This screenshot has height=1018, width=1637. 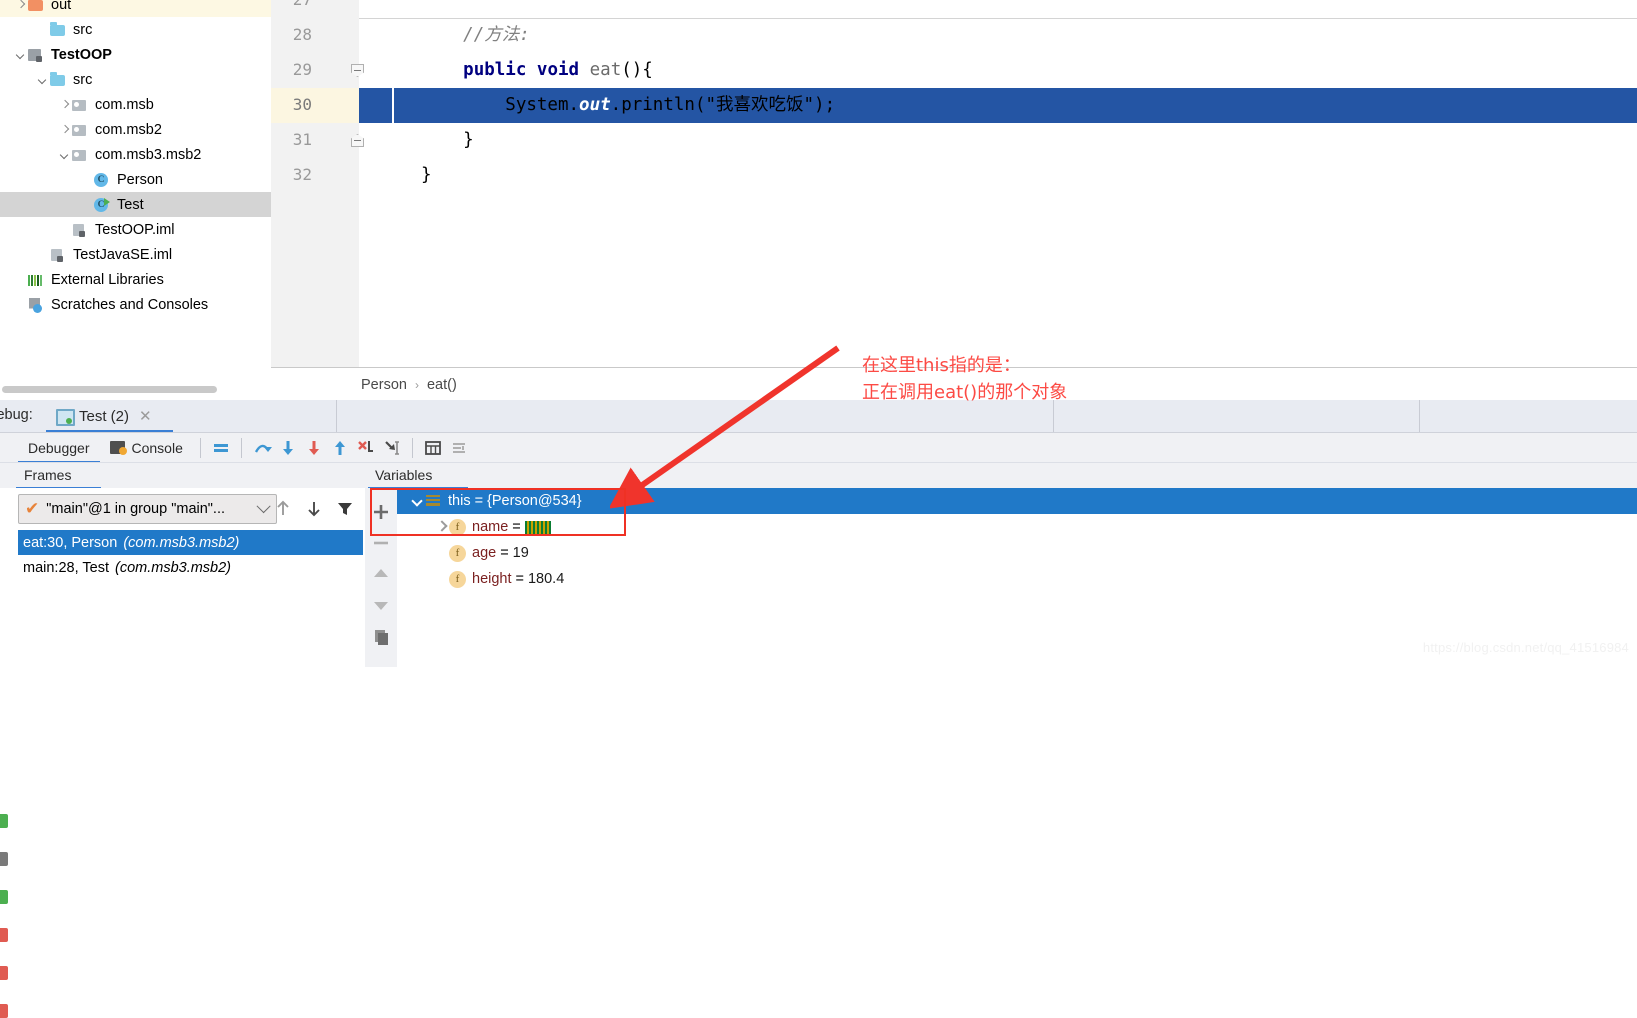 What do you see at coordinates (135, 304) in the screenshot?
I see `tree-item-scratches-and-consoles: Scratches and Consoles` at bounding box center [135, 304].